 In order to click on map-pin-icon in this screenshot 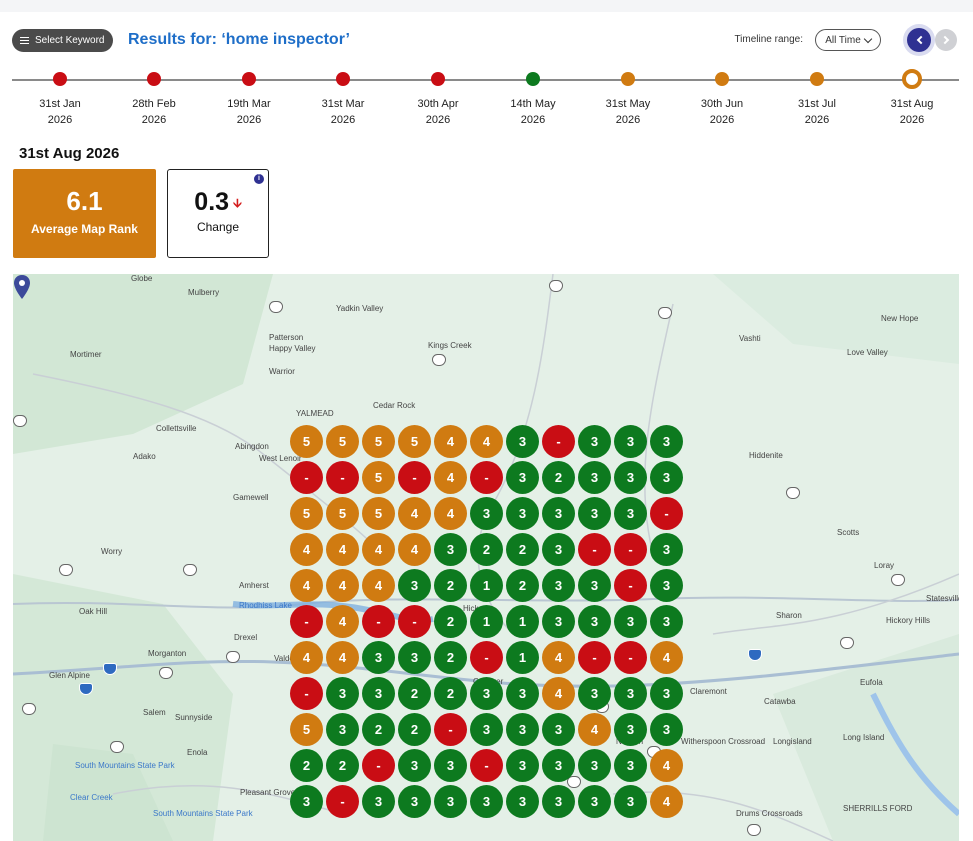, I will do `click(22, 287)`.